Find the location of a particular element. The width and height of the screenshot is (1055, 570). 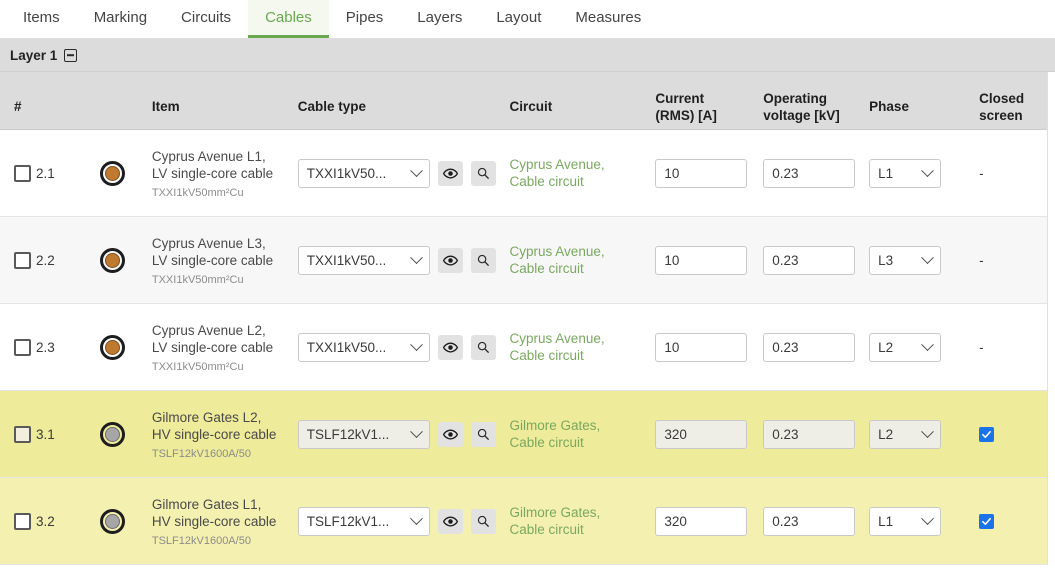

circuit-cell: Gilmore Gates, Cable circuit is located at coordinates (583, 521).